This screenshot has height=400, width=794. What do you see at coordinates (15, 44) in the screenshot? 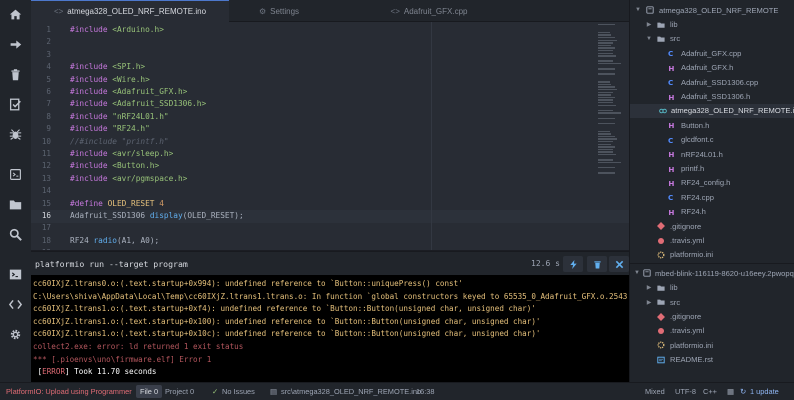
I see `arrow-right-icon` at bounding box center [15, 44].